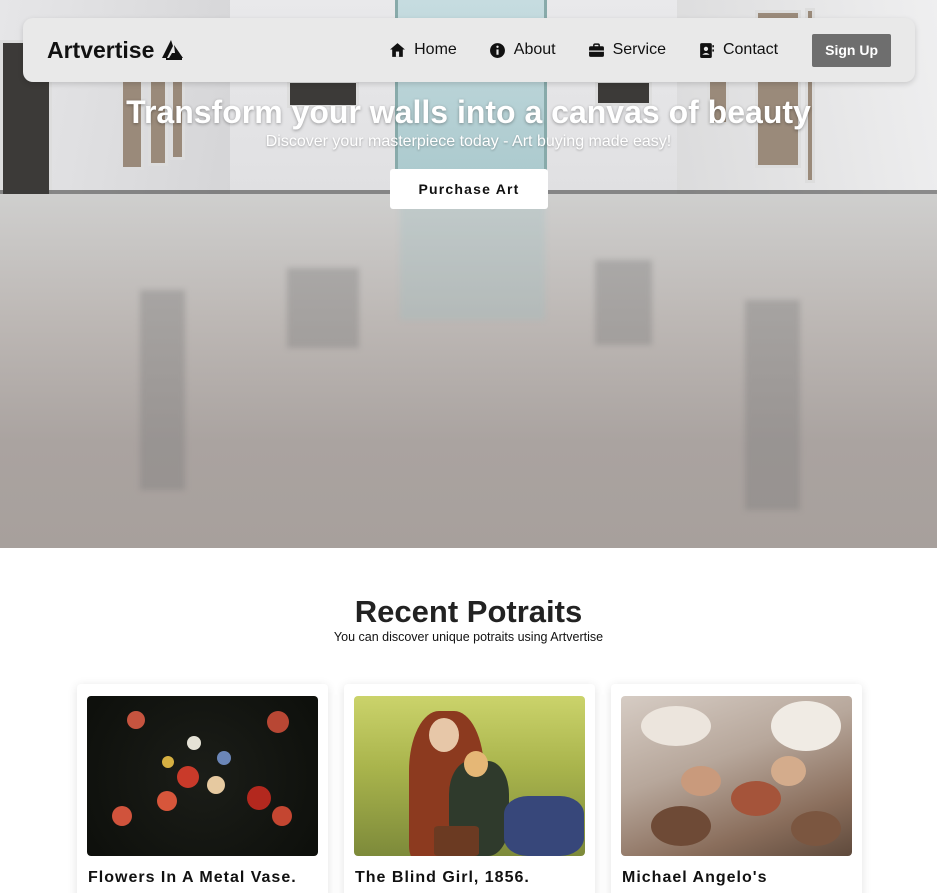 This screenshot has width=937, height=893. I want to click on nav-about-label: About, so click(534, 49).